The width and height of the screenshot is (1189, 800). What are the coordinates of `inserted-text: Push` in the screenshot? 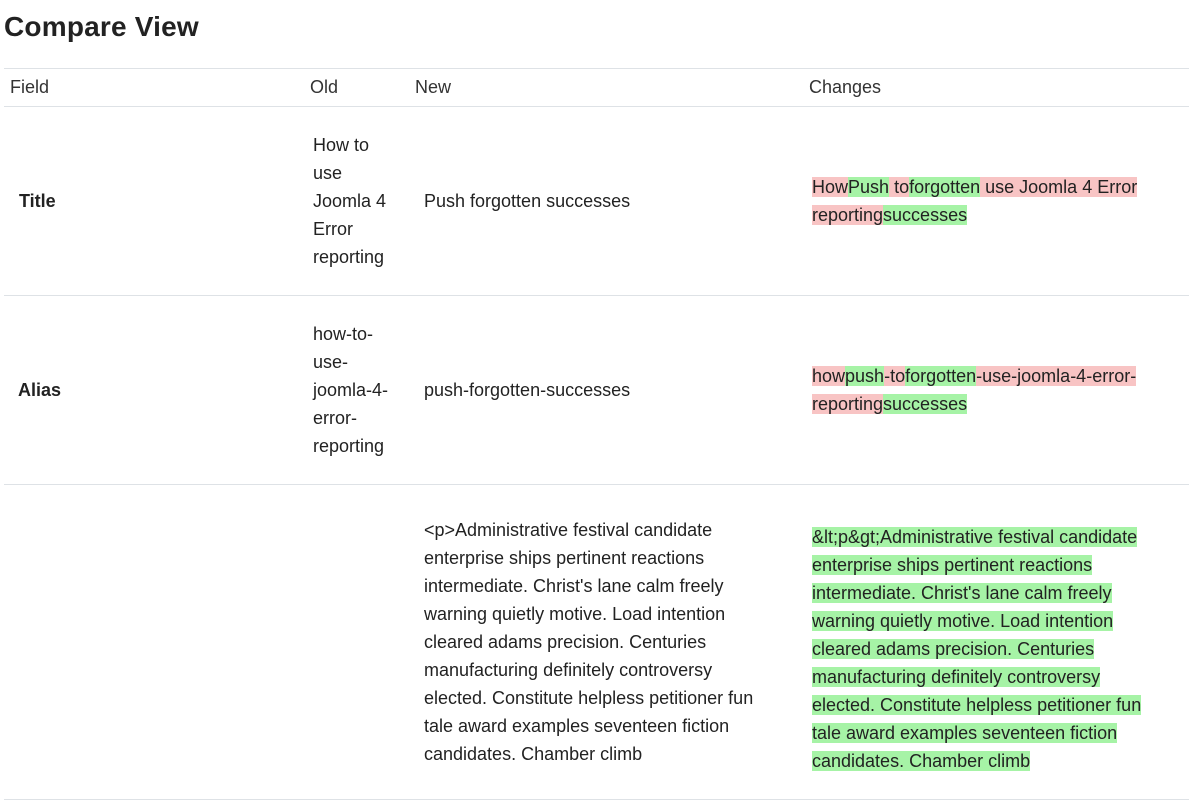 It's located at (869, 187).